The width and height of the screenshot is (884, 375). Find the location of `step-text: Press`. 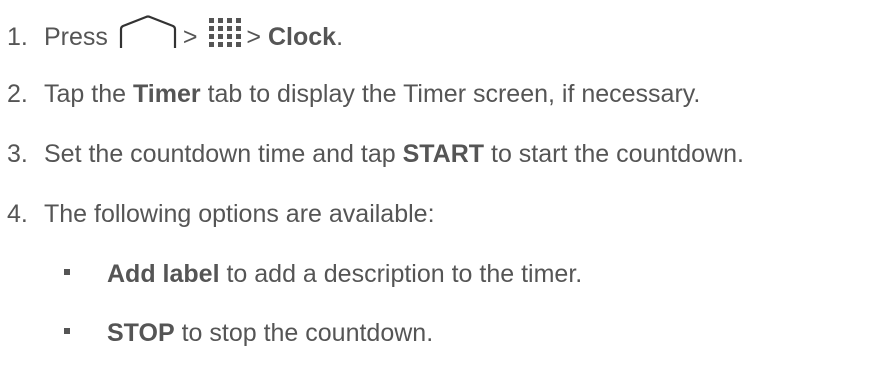

step-text: Press is located at coordinates (76, 37).